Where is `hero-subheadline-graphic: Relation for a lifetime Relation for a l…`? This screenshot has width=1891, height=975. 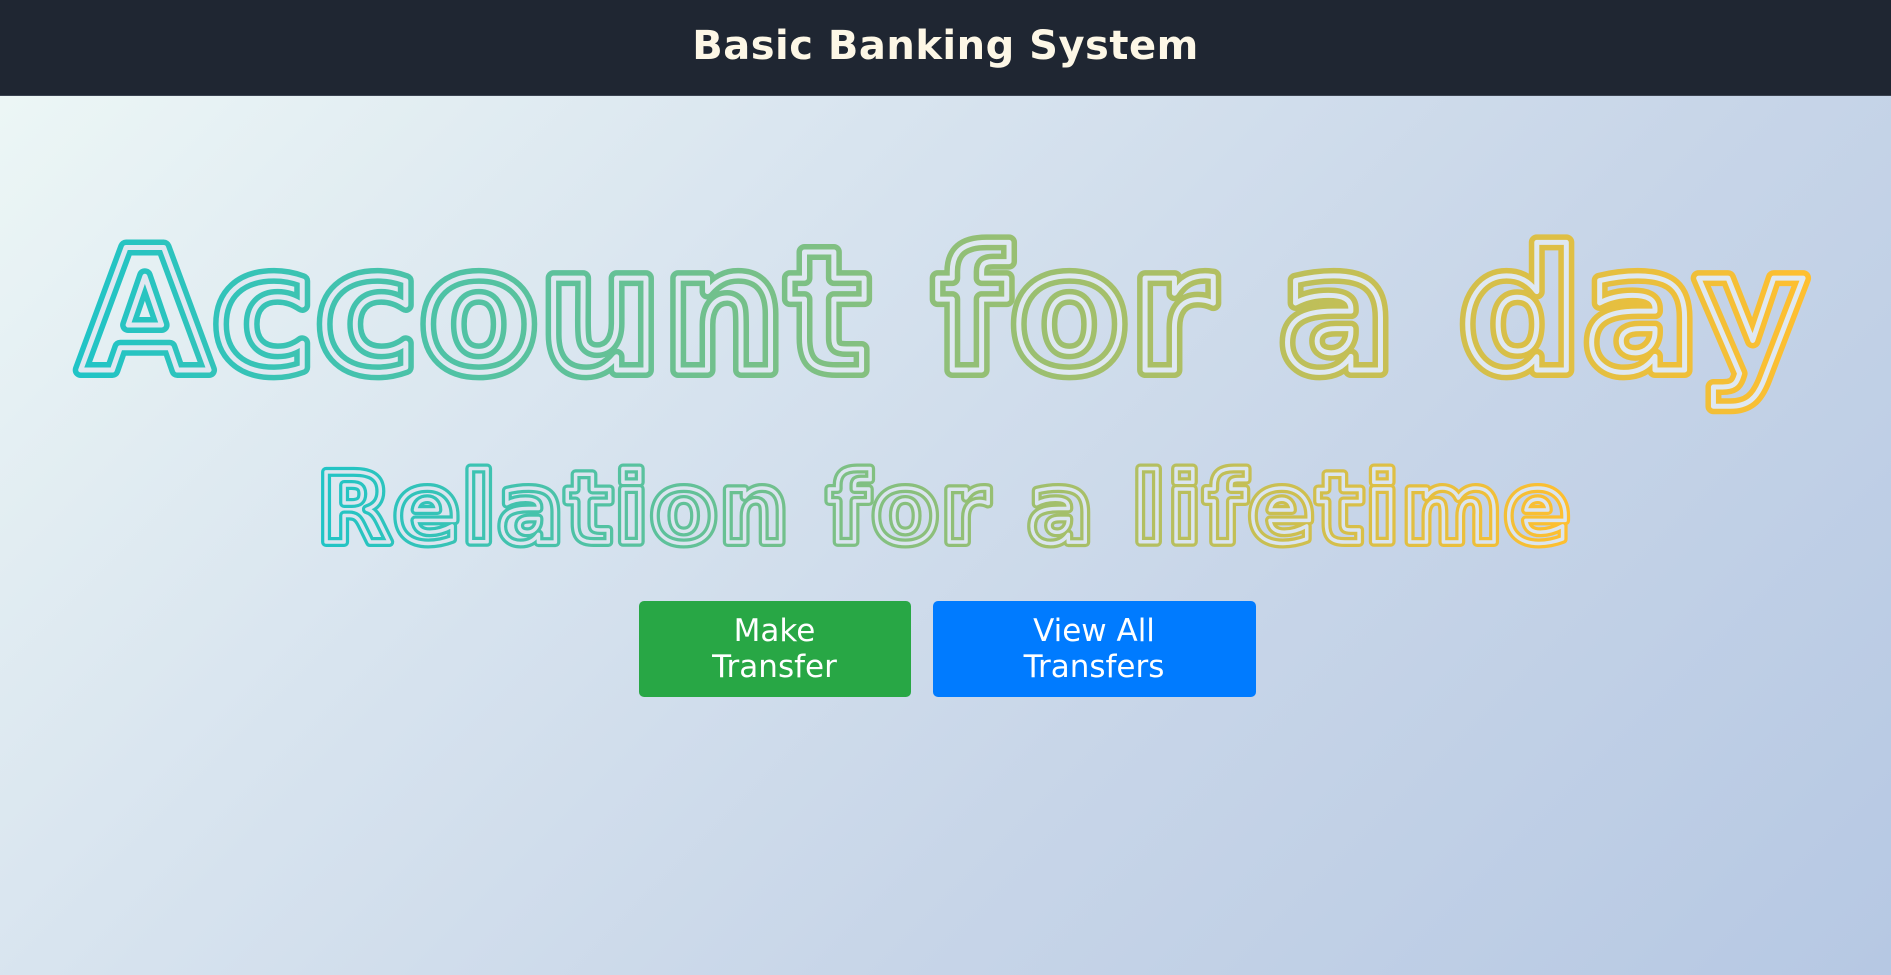 hero-subheadline-graphic: Relation for a lifetime Relation for a l… is located at coordinates (943, 510).